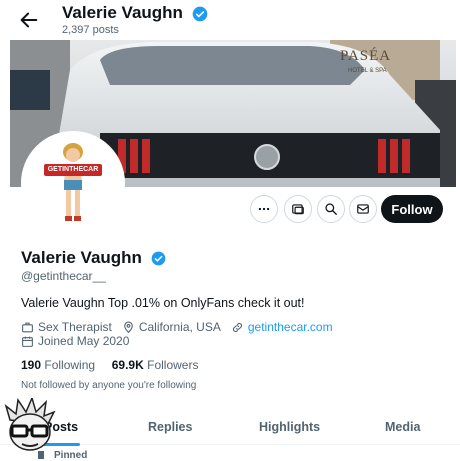  What do you see at coordinates (109, 365) in the screenshot?
I see `follow-stats: 190 Following 69.9K Followers` at bounding box center [109, 365].